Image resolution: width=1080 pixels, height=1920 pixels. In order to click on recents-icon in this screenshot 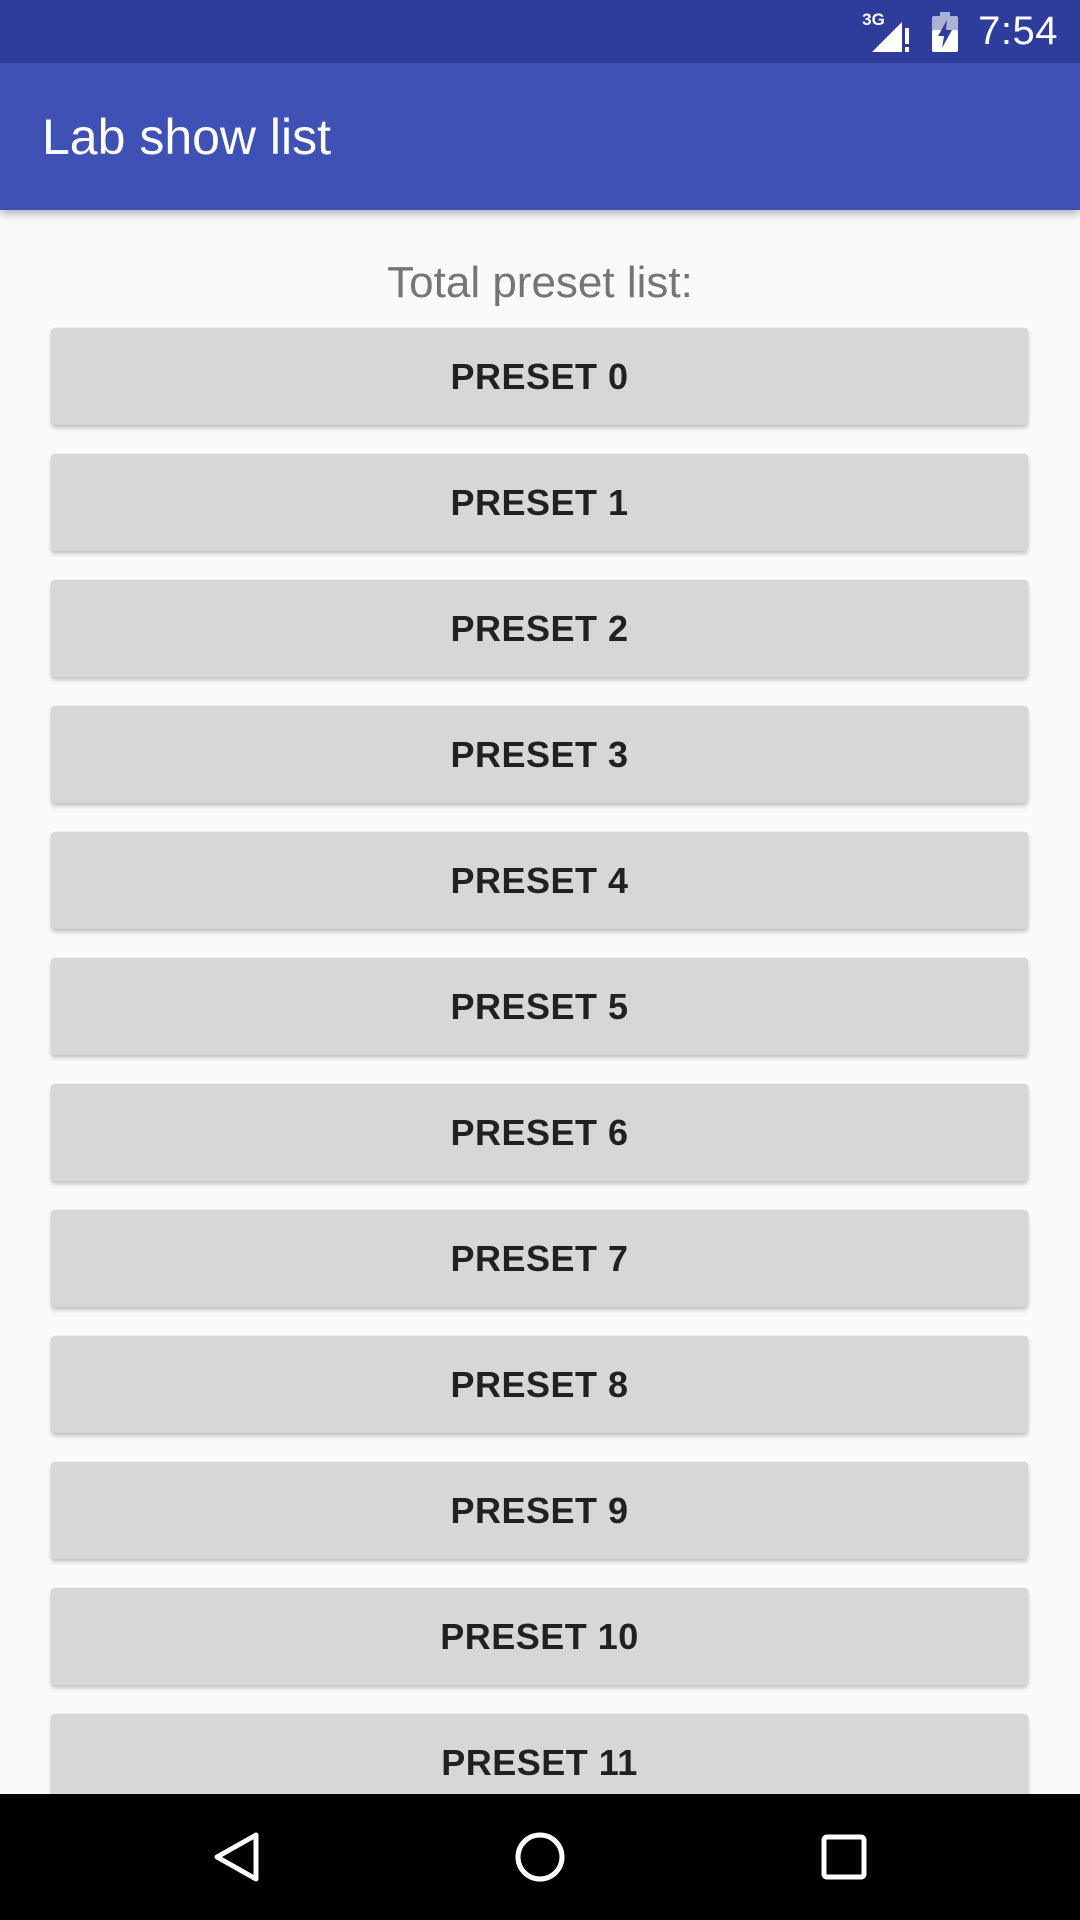, I will do `click(844, 1857)`.